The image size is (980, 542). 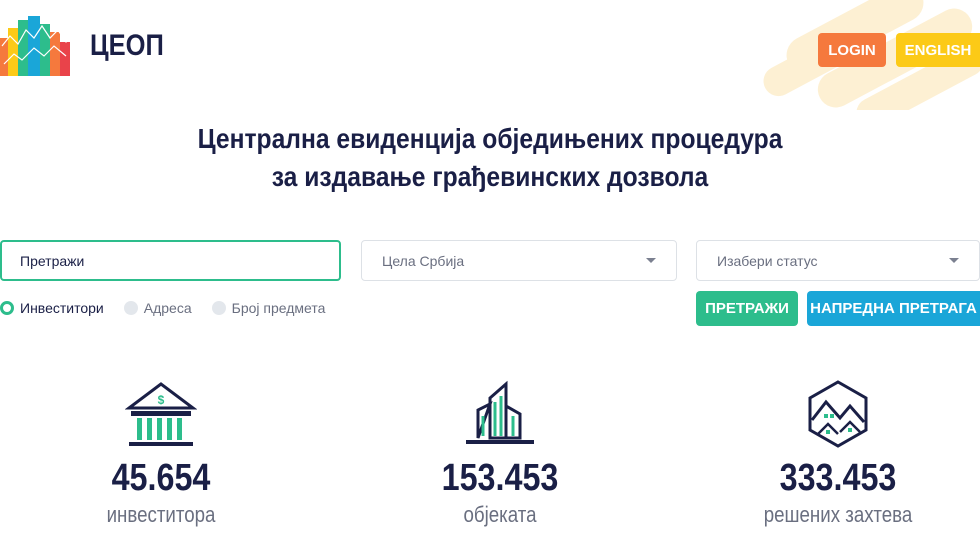 What do you see at coordinates (893, 308) in the screenshot?
I see `advanced-search-button: НАПРЕДНА ПРЕТРАГА` at bounding box center [893, 308].